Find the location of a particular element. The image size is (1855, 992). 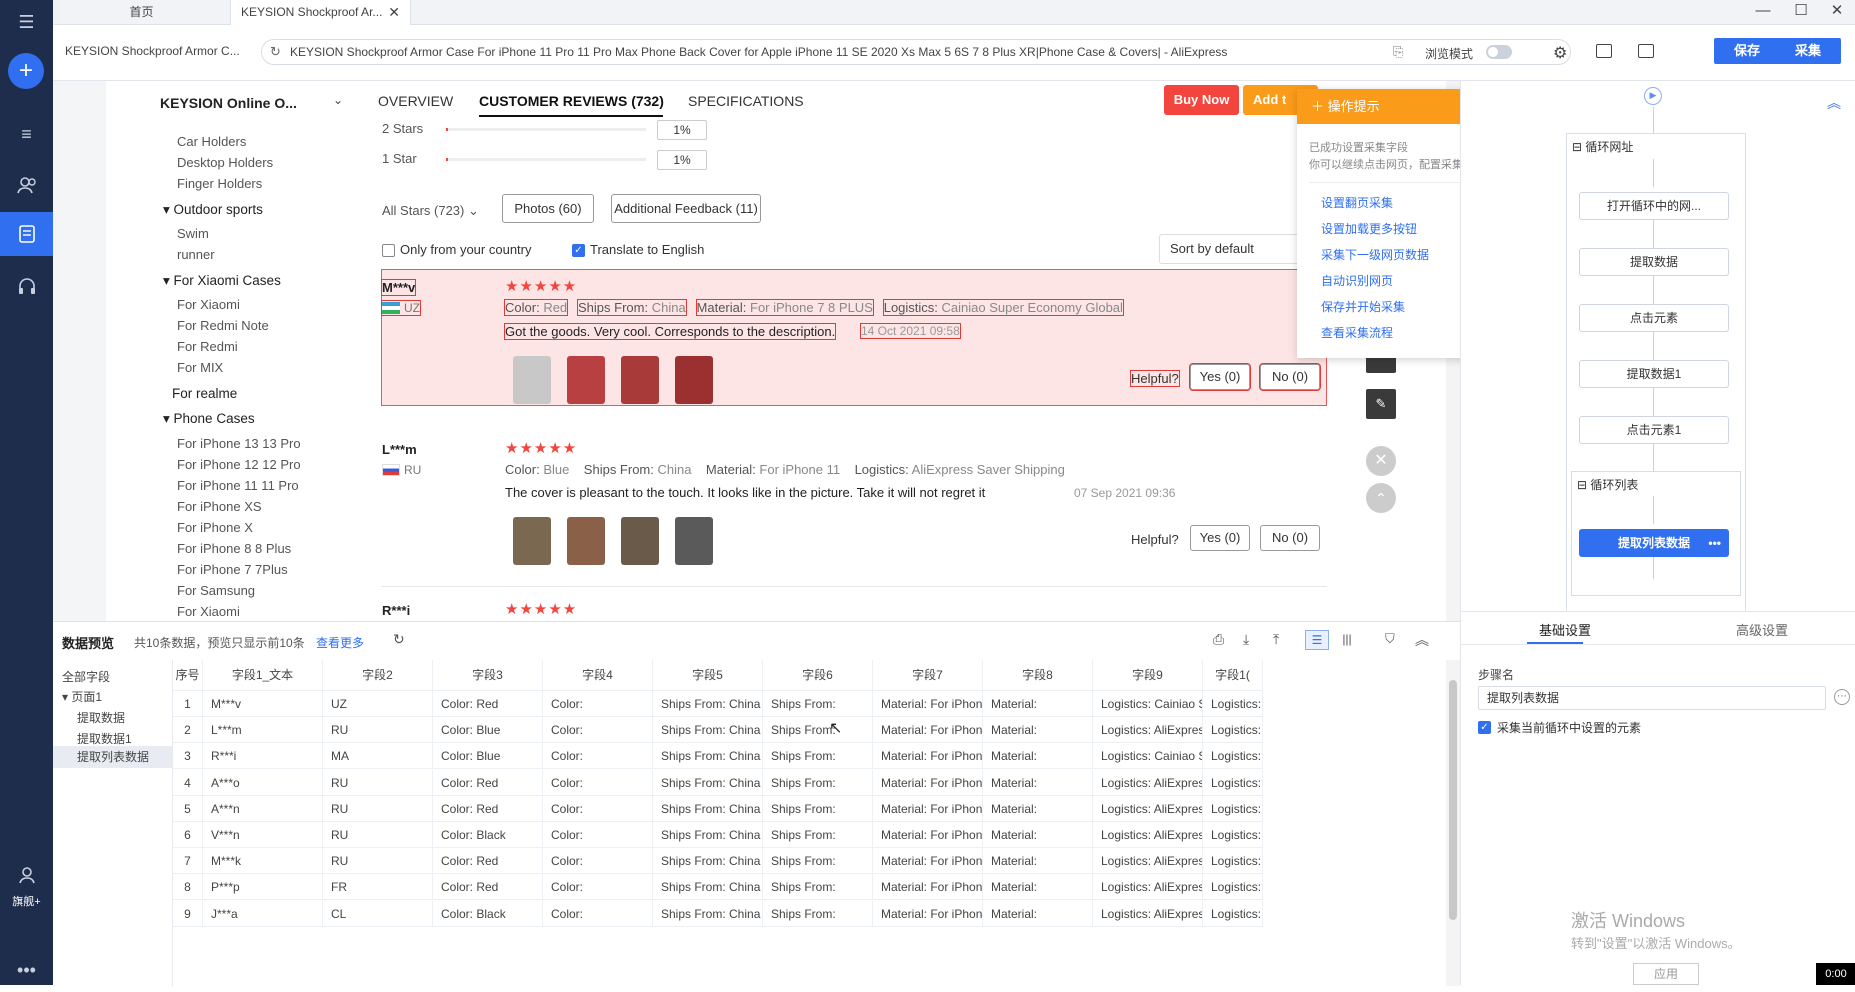

table-cell: Material: For iPhone 11 is located at coordinates (928, 782).